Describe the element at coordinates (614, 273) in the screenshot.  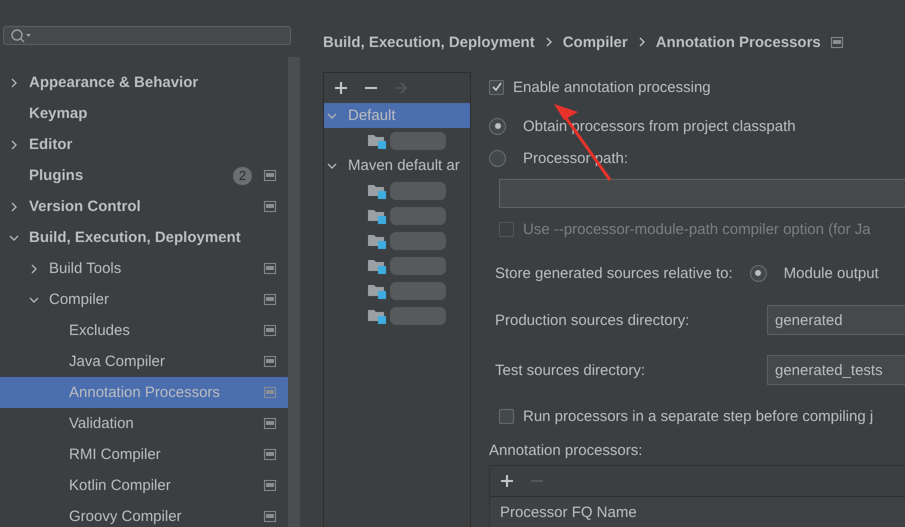
I see `field-label: Store generated sources relative to:` at that location.